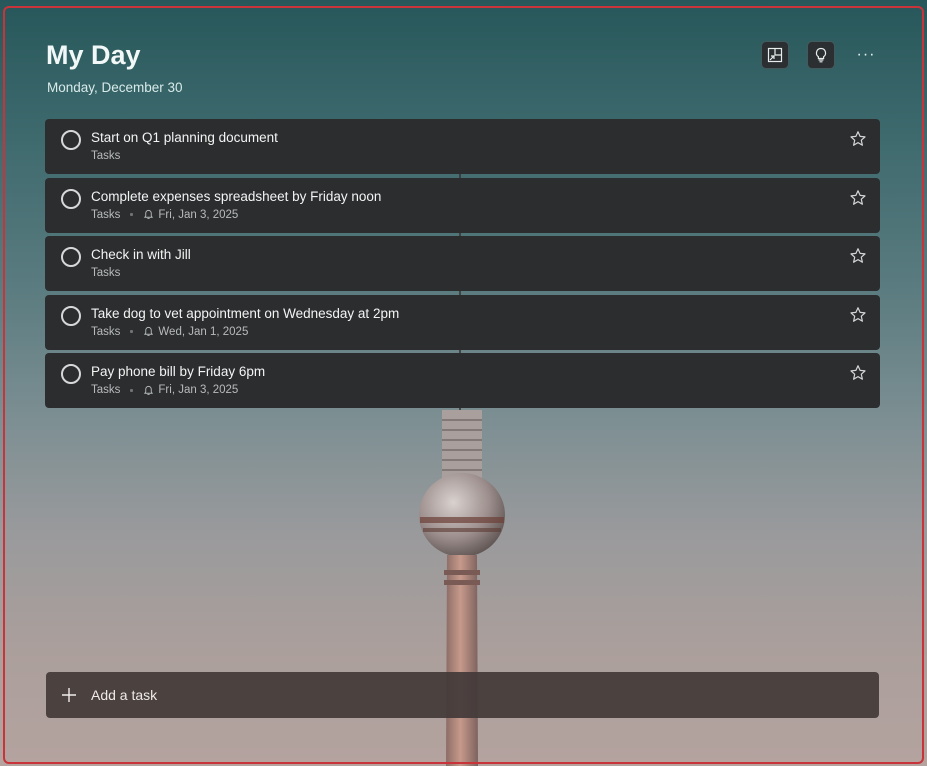  I want to click on page-title: My Day, so click(93, 55).